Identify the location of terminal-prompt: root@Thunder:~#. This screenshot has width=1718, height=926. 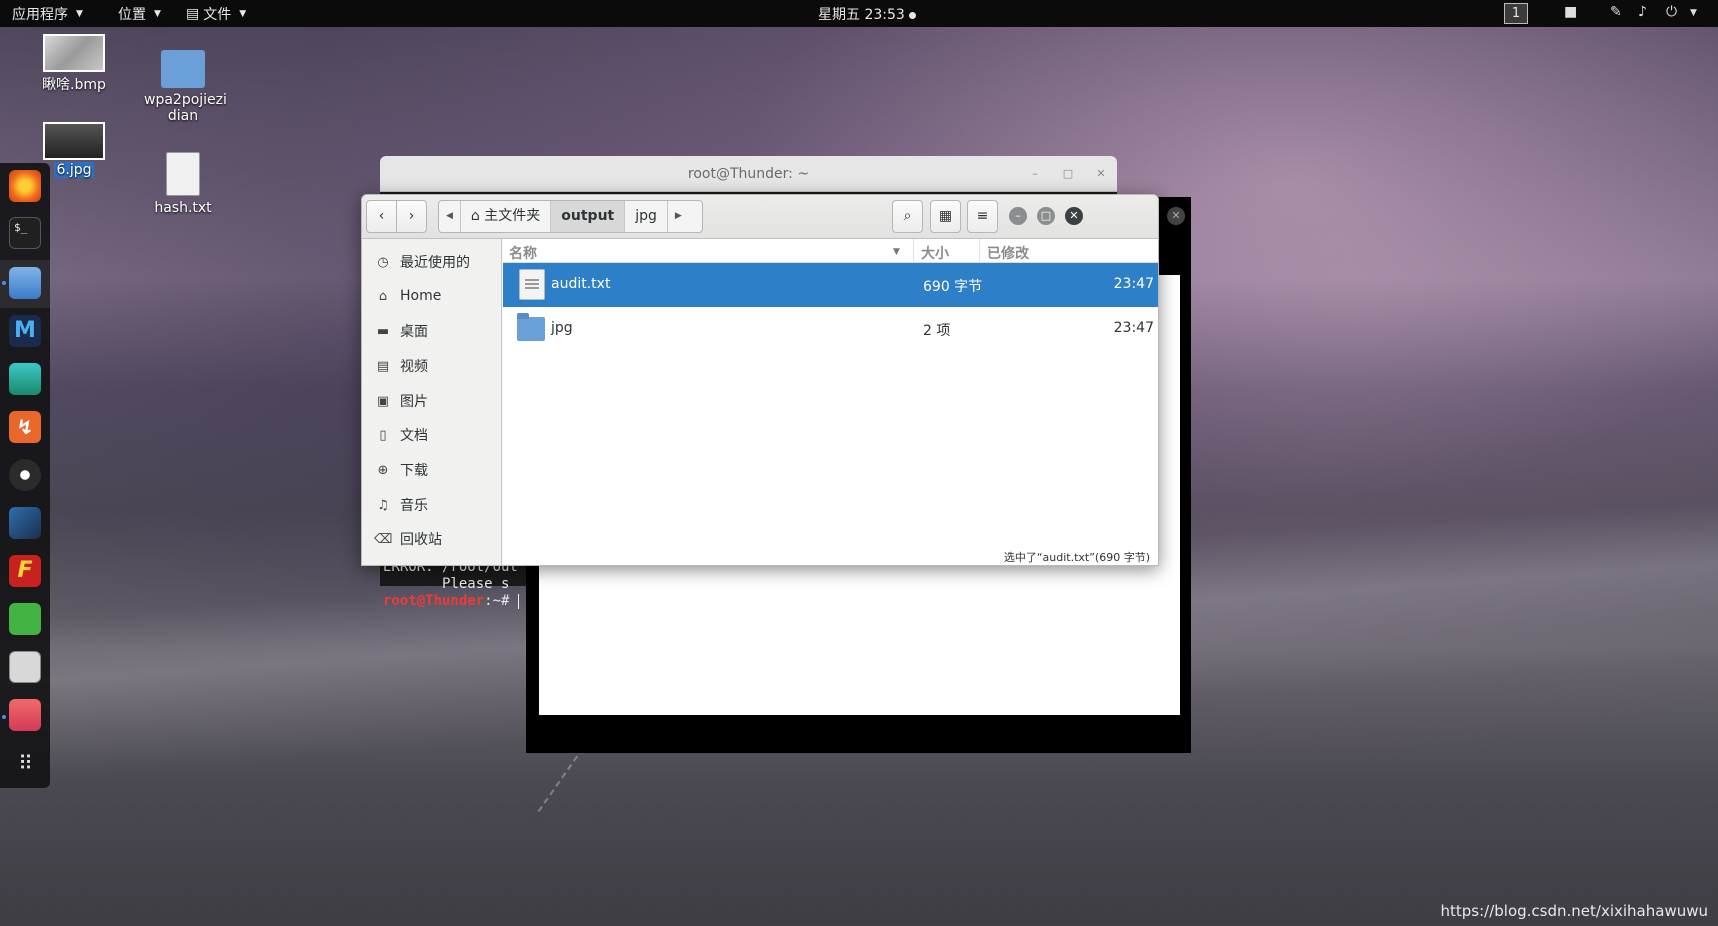
(451, 601).